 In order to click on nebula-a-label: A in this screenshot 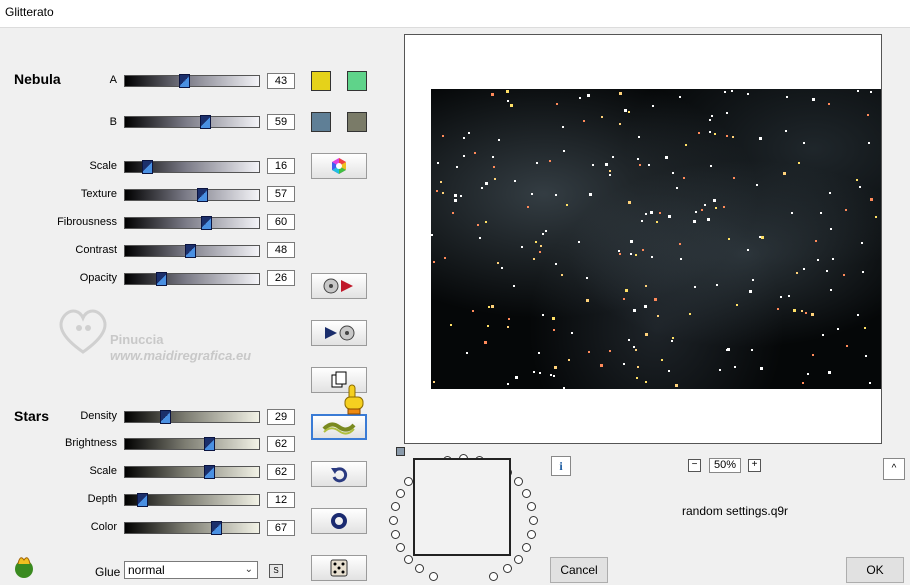, I will do `click(113, 80)`.